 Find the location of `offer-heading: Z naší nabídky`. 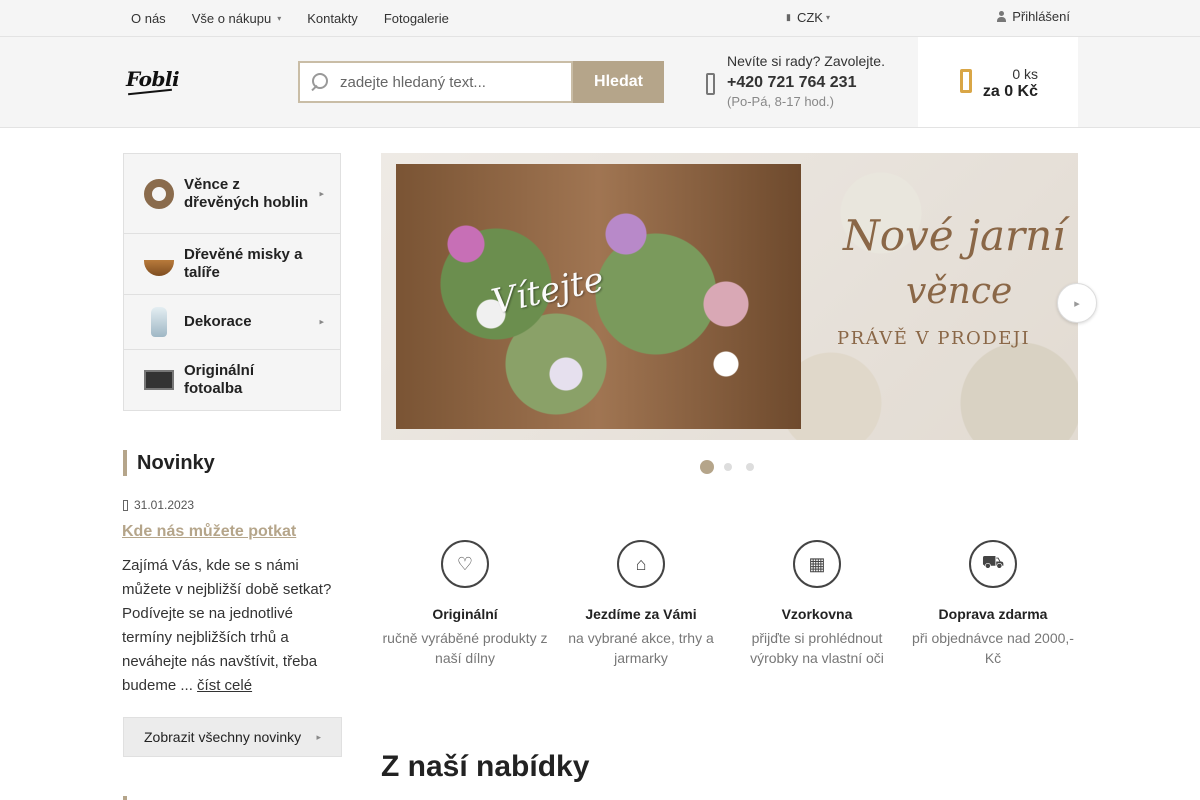

offer-heading: Z naší nabídky is located at coordinates (485, 766).